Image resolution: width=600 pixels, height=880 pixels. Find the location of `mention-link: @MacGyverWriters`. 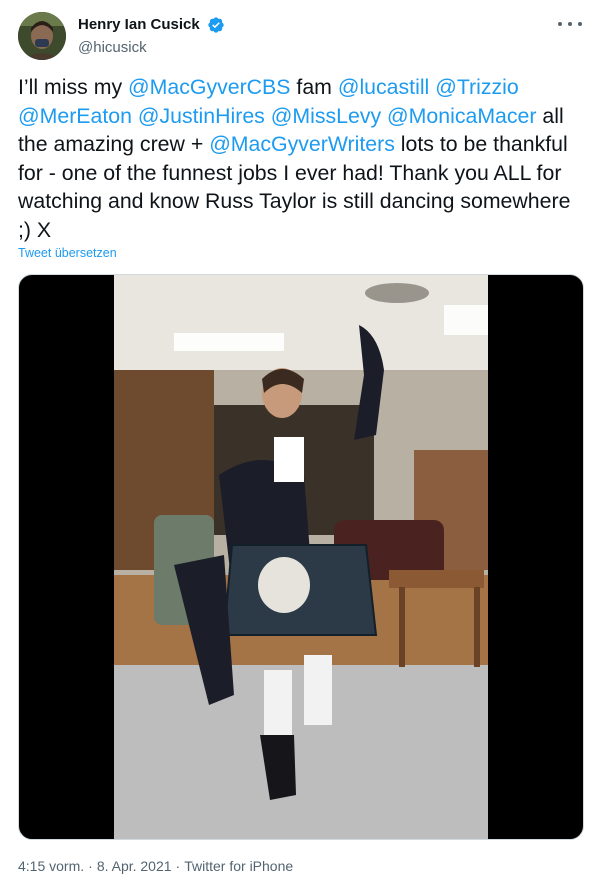

mention-link: @MacGyverWriters is located at coordinates (302, 144).